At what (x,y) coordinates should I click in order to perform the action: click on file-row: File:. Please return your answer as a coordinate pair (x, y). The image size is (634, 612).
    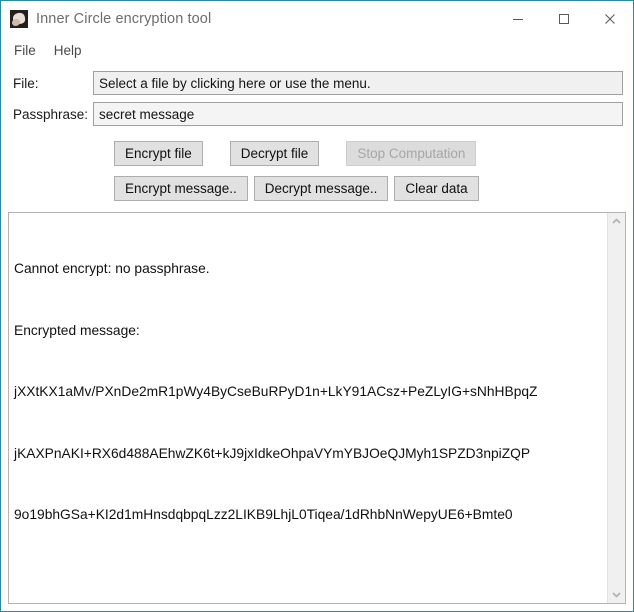
    Looking at the image, I should click on (318, 83).